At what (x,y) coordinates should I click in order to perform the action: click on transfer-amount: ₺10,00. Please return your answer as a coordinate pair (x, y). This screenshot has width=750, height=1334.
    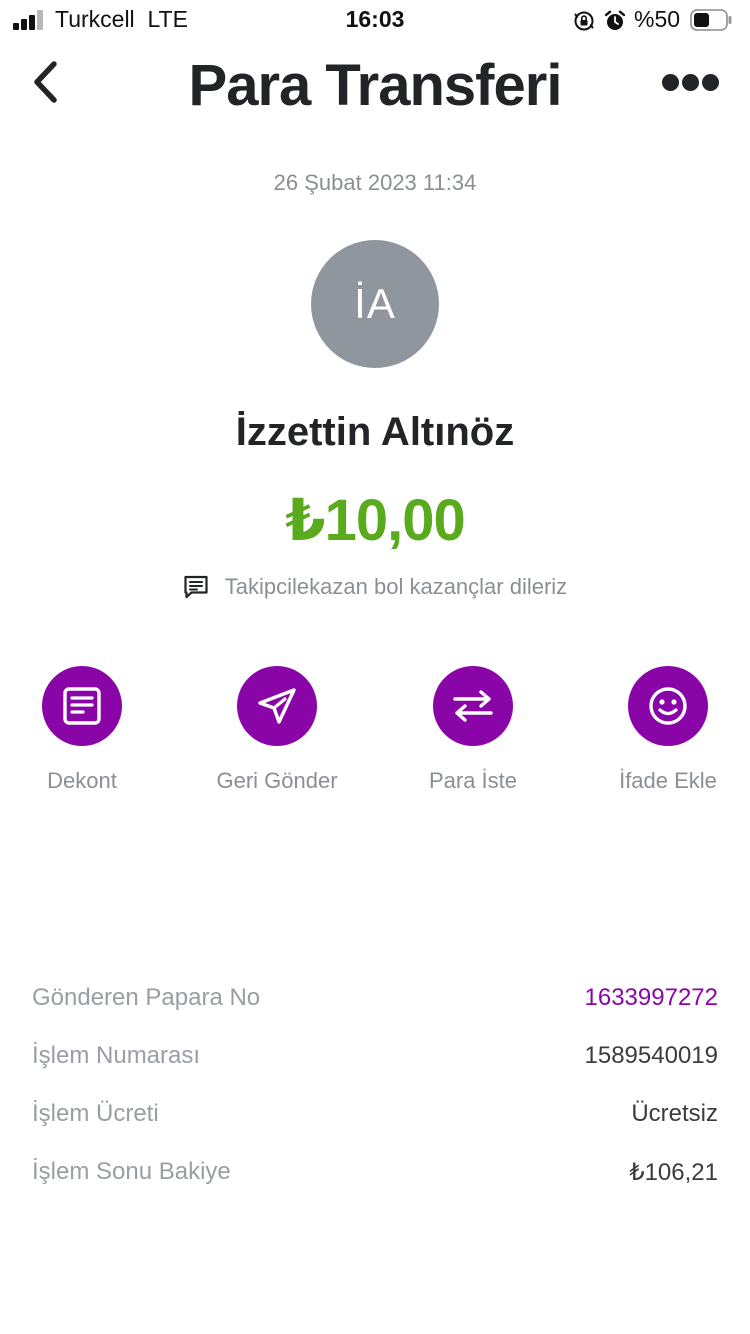
    Looking at the image, I should click on (375, 520).